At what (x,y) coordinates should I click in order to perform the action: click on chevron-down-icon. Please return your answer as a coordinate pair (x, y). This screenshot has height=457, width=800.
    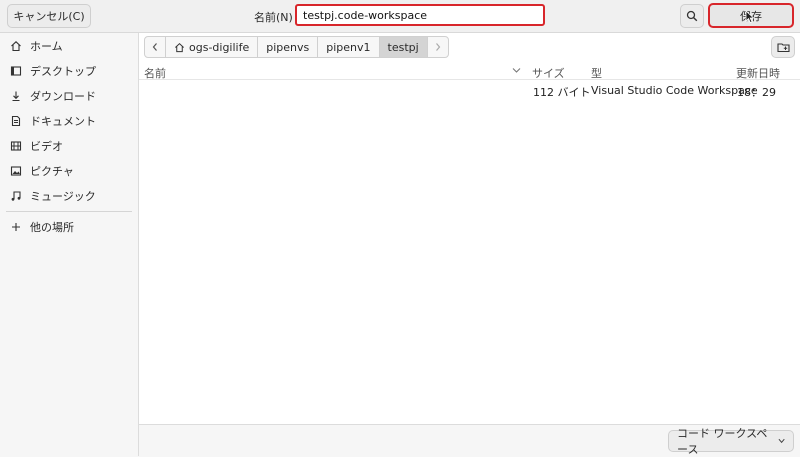
    Looking at the image, I should click on (781, 441).